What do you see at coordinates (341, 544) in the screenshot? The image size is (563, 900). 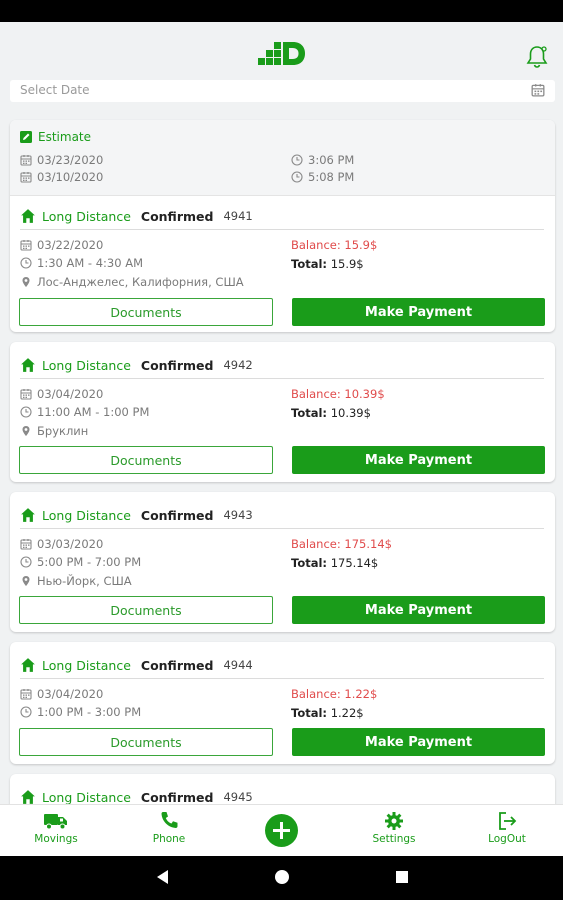 I see `balance-text: Balance: 175.14$` at bounding box center [341, 544].